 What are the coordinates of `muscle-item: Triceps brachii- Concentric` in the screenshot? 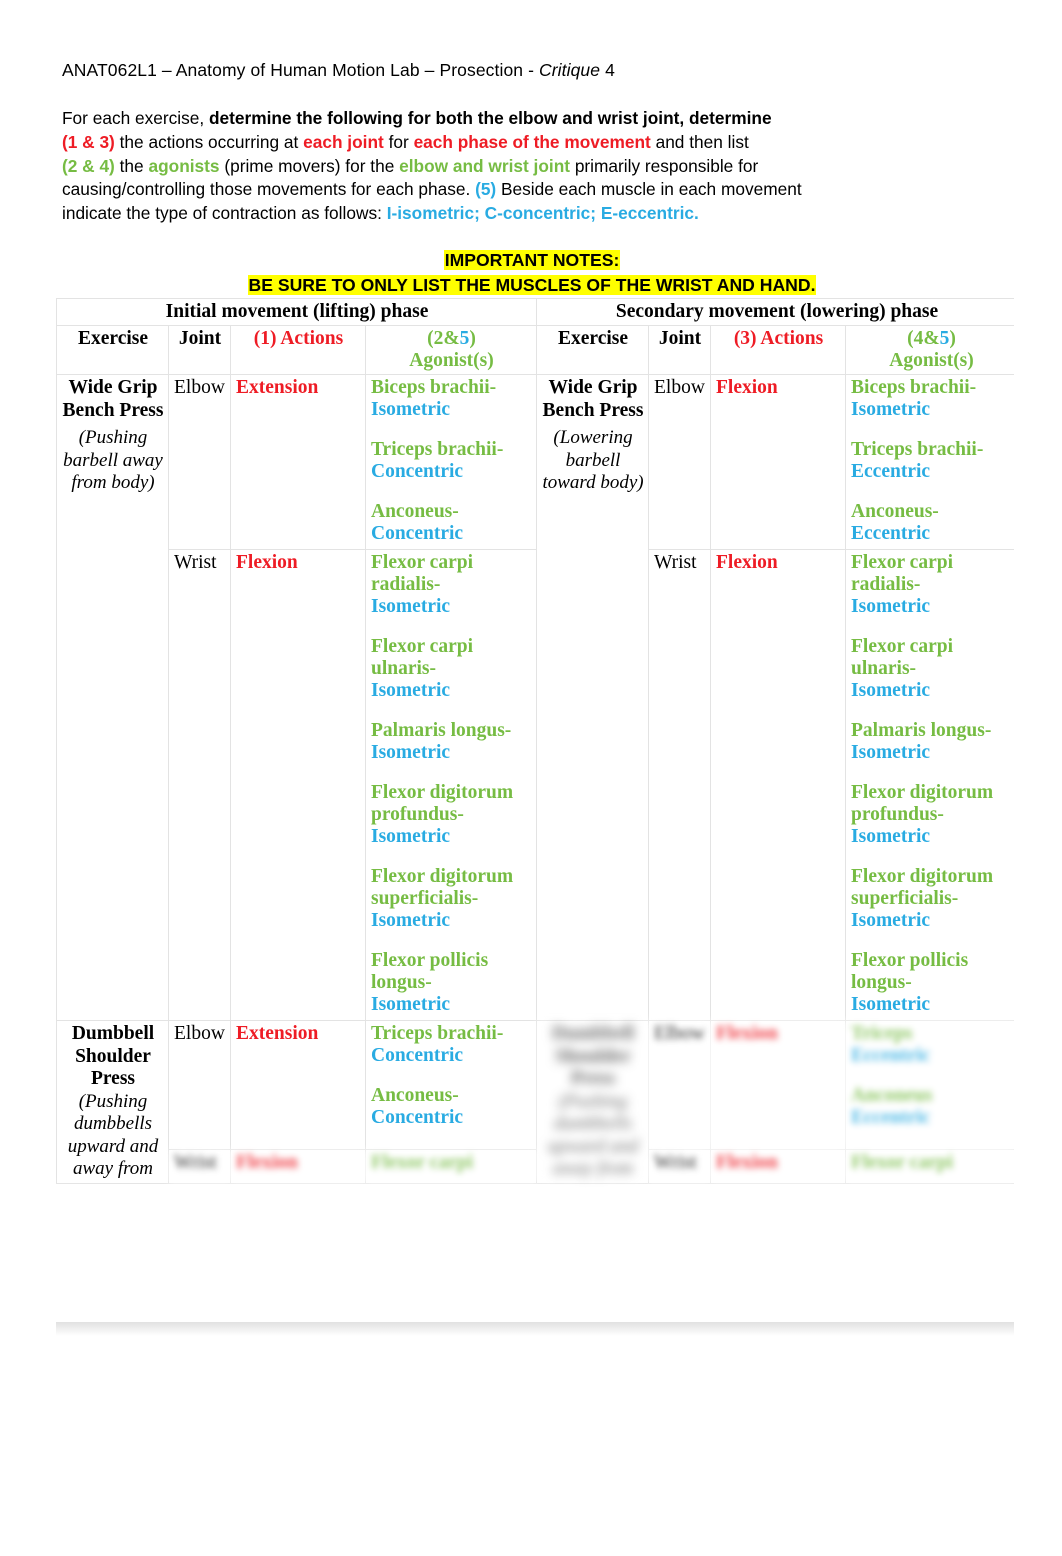 It's located at (451, 461).